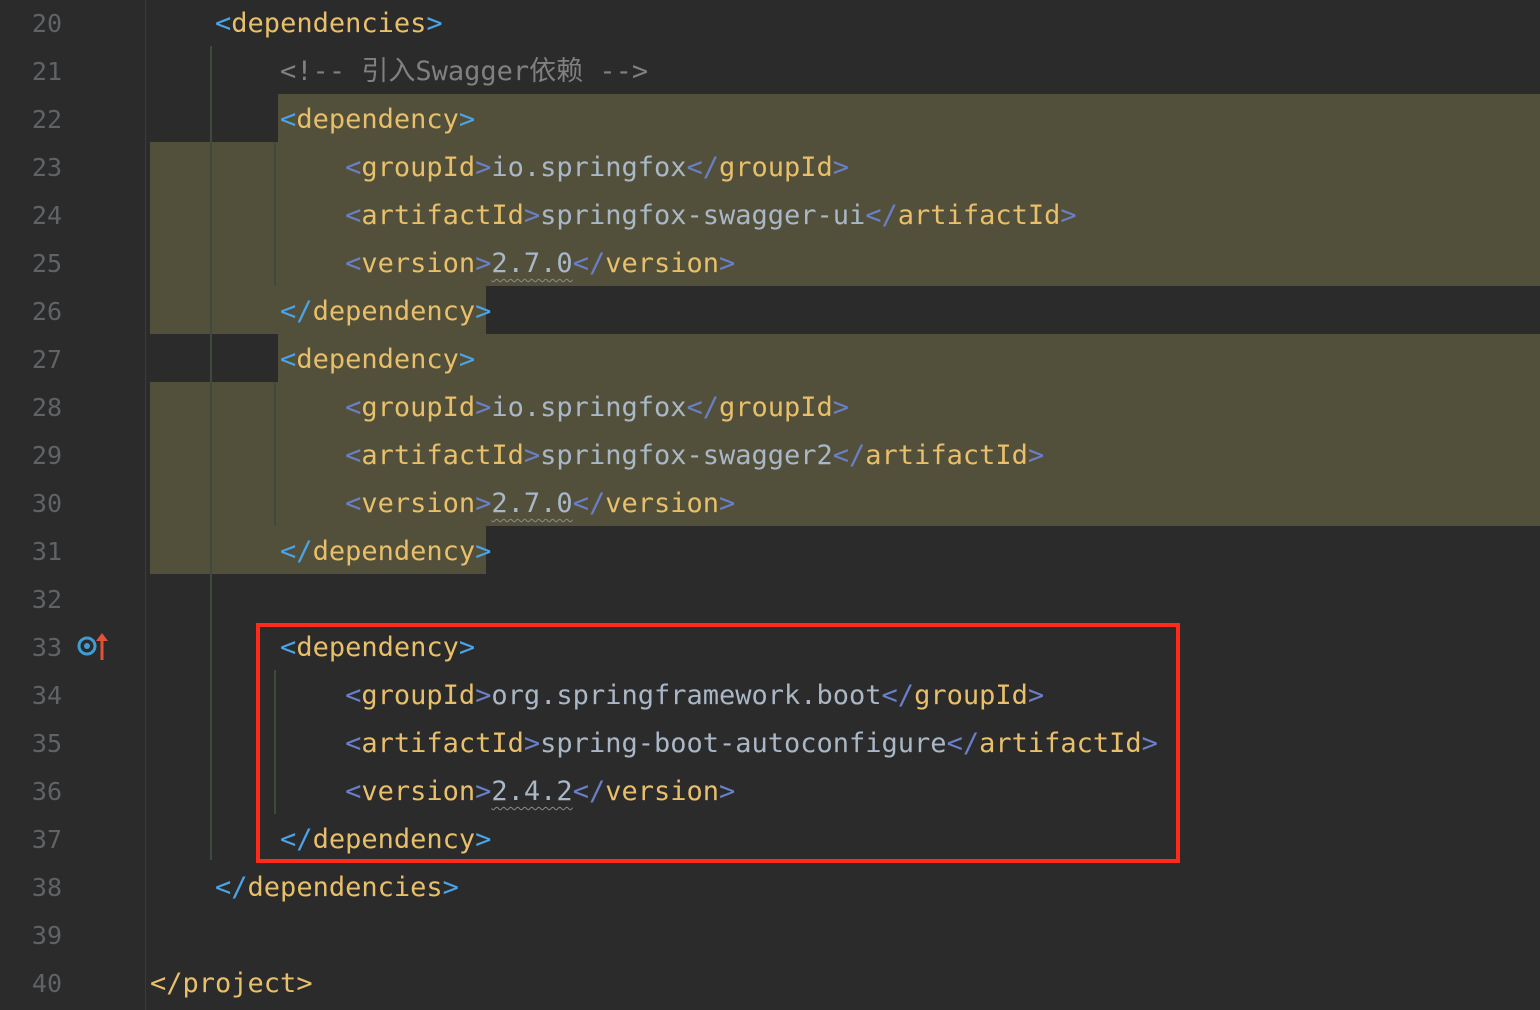 The height and width of the screenshot is (1010, 1540). What do you see at coordinates (46, 311) in the screenshot?
I see `line-number: 26` at bounding box center [46, 311].